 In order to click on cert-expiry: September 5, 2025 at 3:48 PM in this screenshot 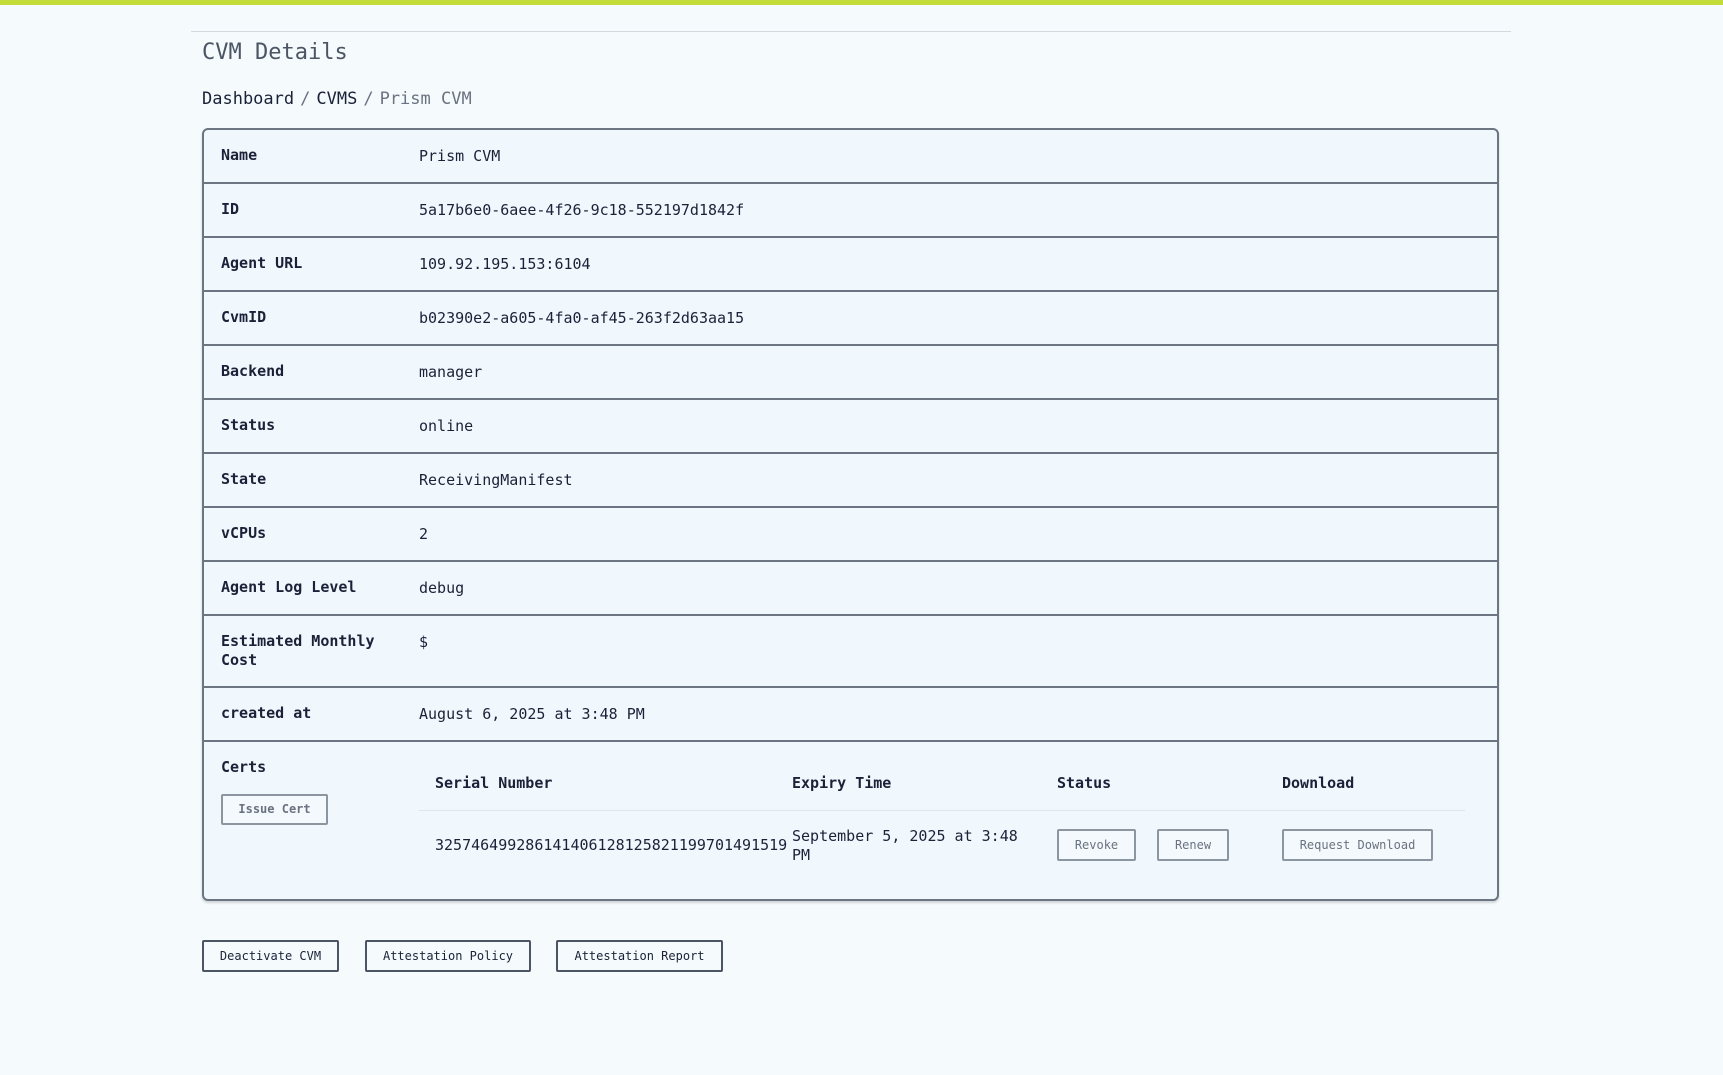, I will do `click(905, 845)`.